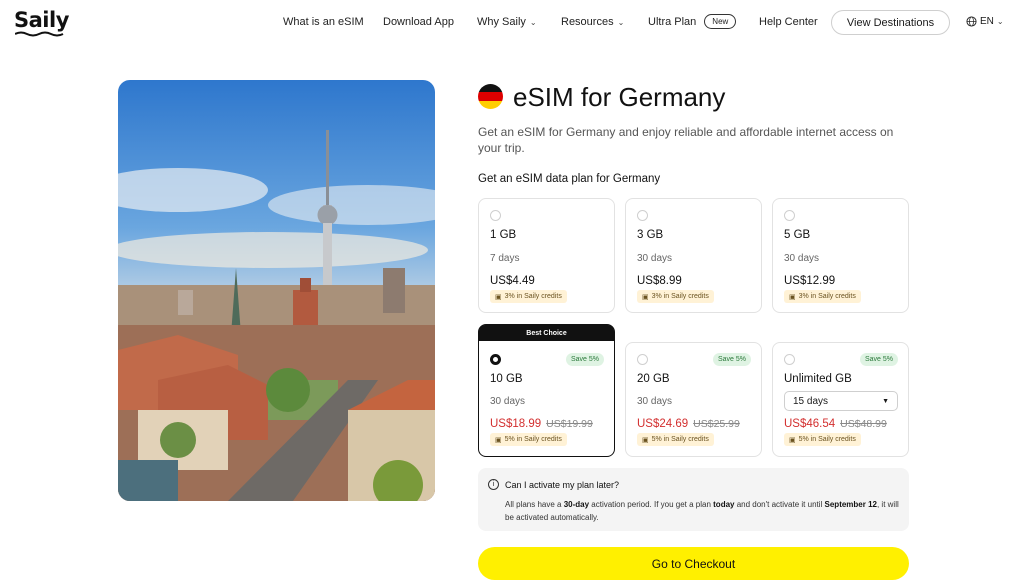 The image size is (1024, 582). What do you see at coordinates (720, 21) in the screenshot?
I see `new-badge: New` at bounding box center [720, 21].